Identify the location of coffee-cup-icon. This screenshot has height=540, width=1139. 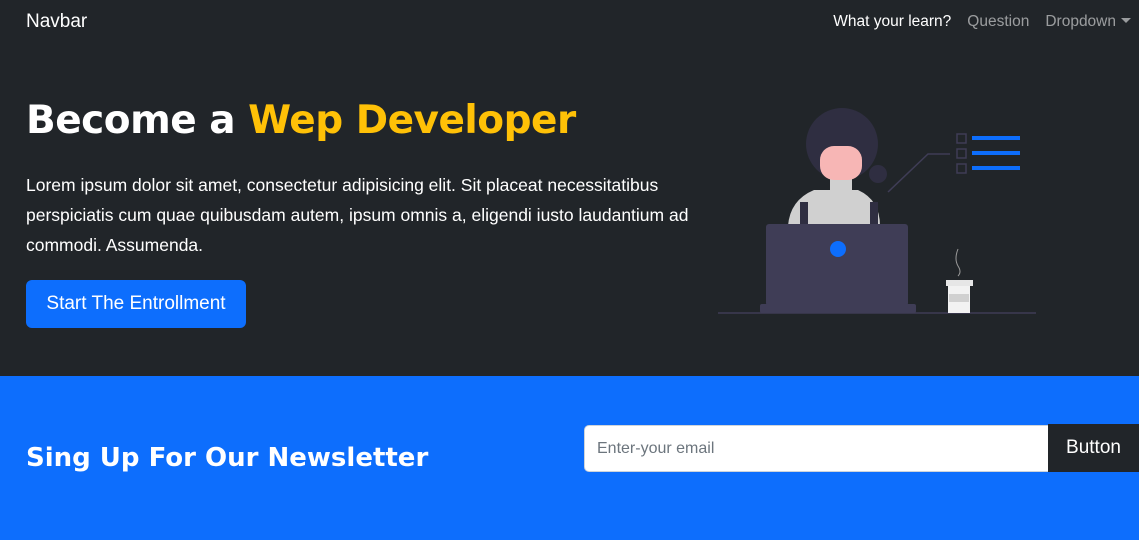
(959, 280).